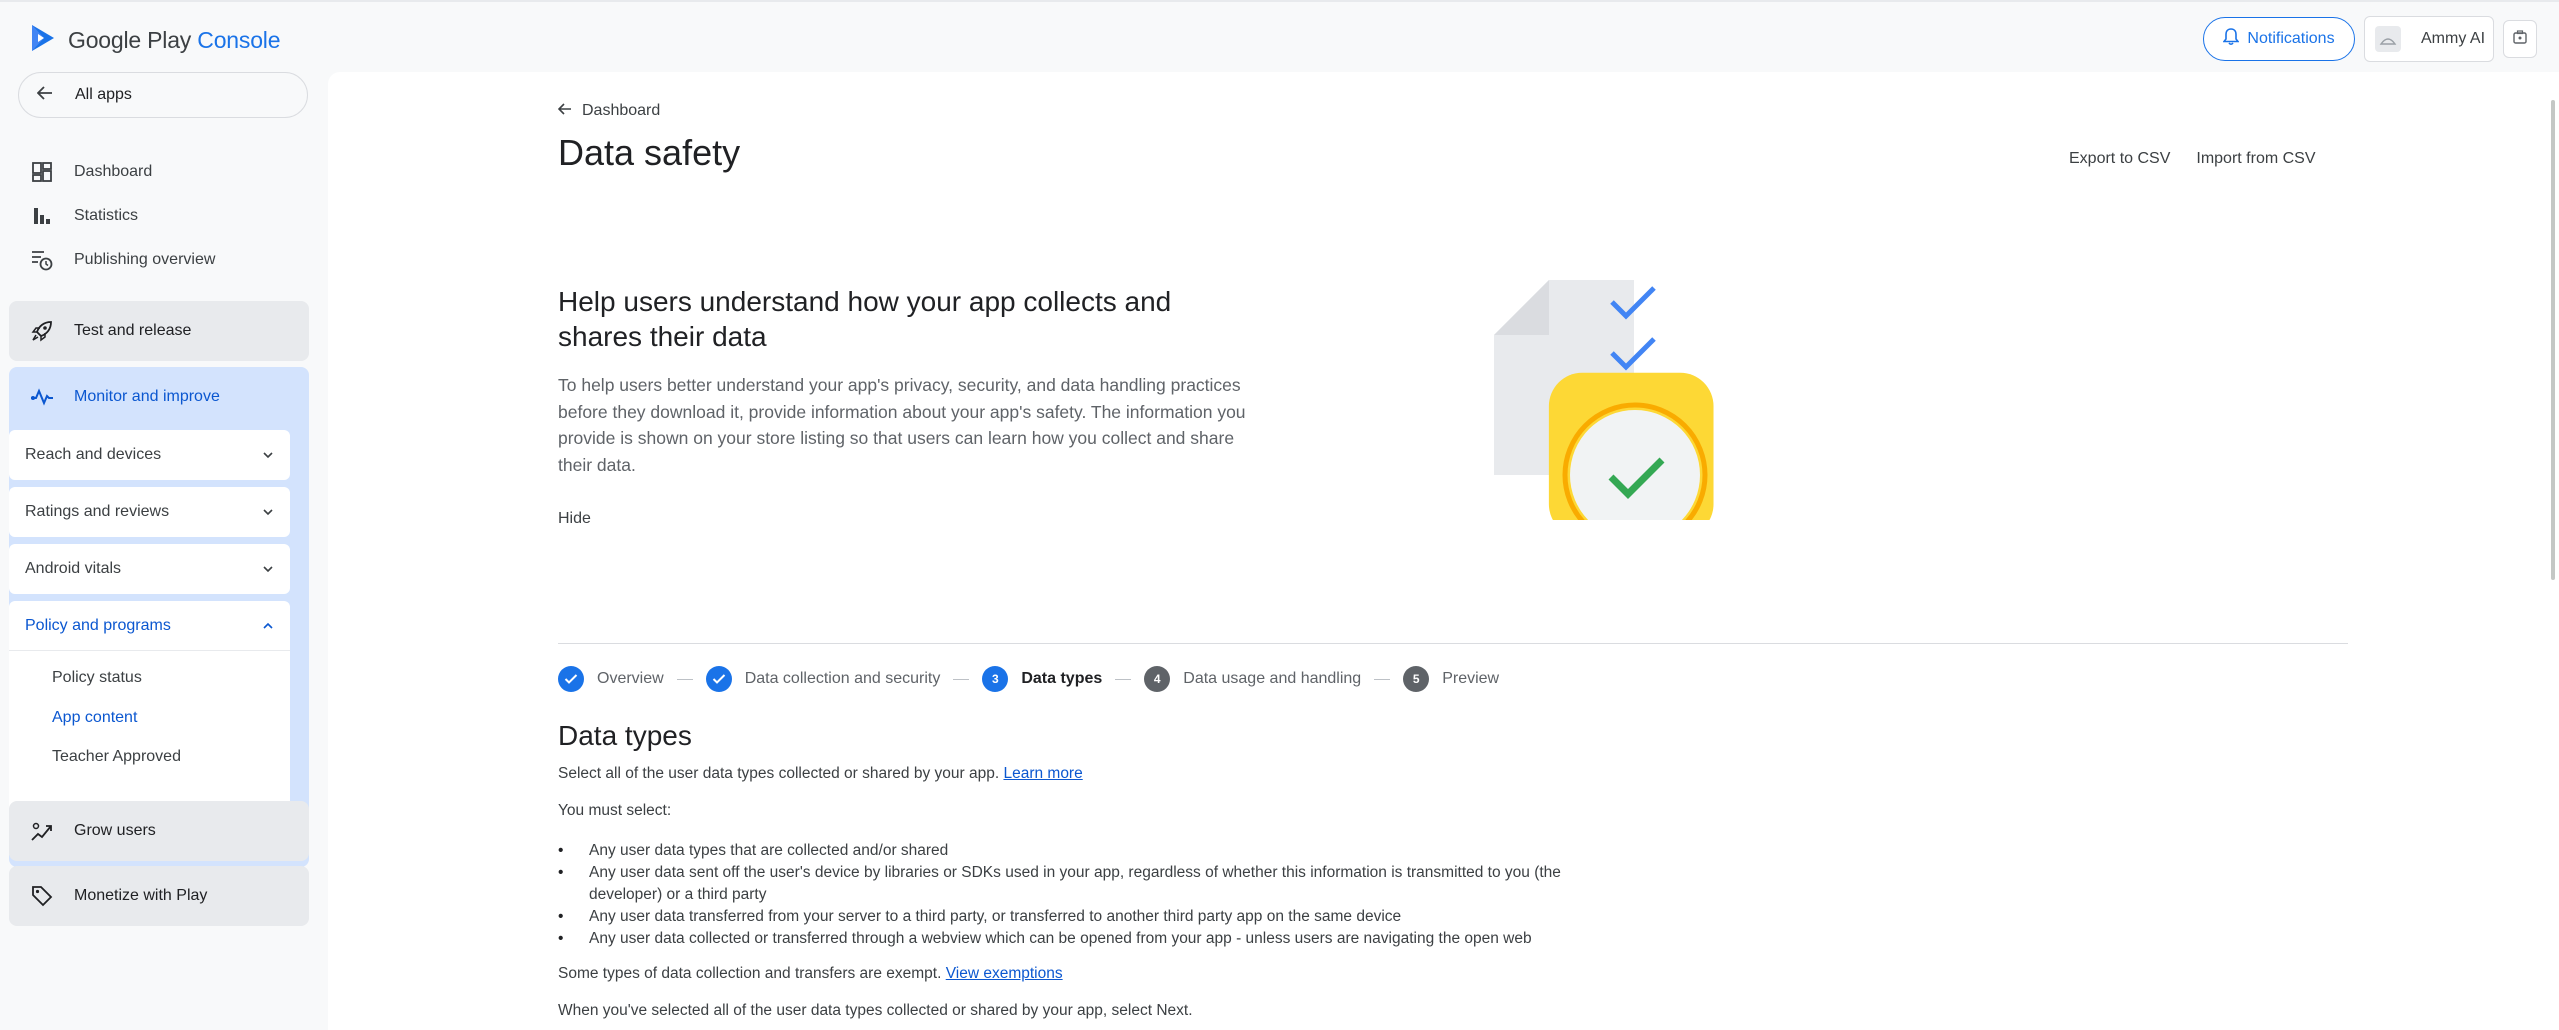  I want to click on play-console-logo: Google Play Console, so click(155, 40).